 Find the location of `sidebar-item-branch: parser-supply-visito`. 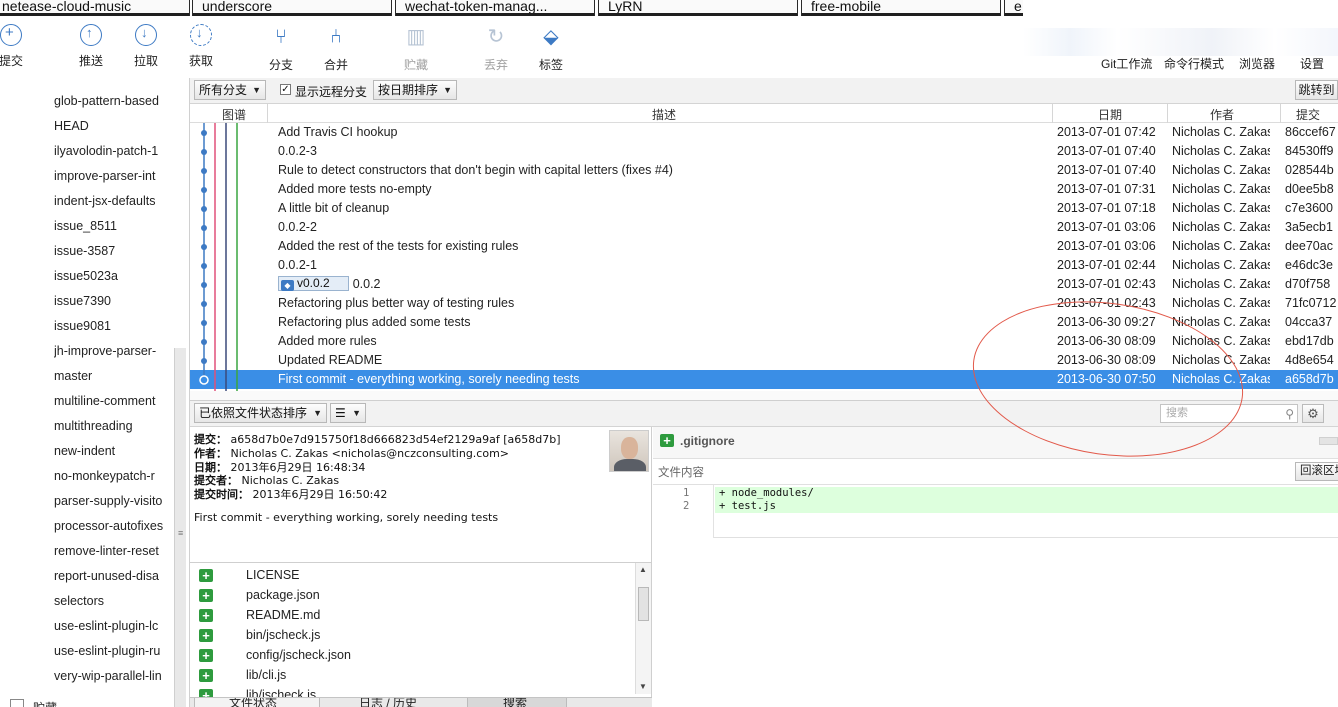

sidebar-item-branch: parser-supply-visito is located at coordinates (110, 501).